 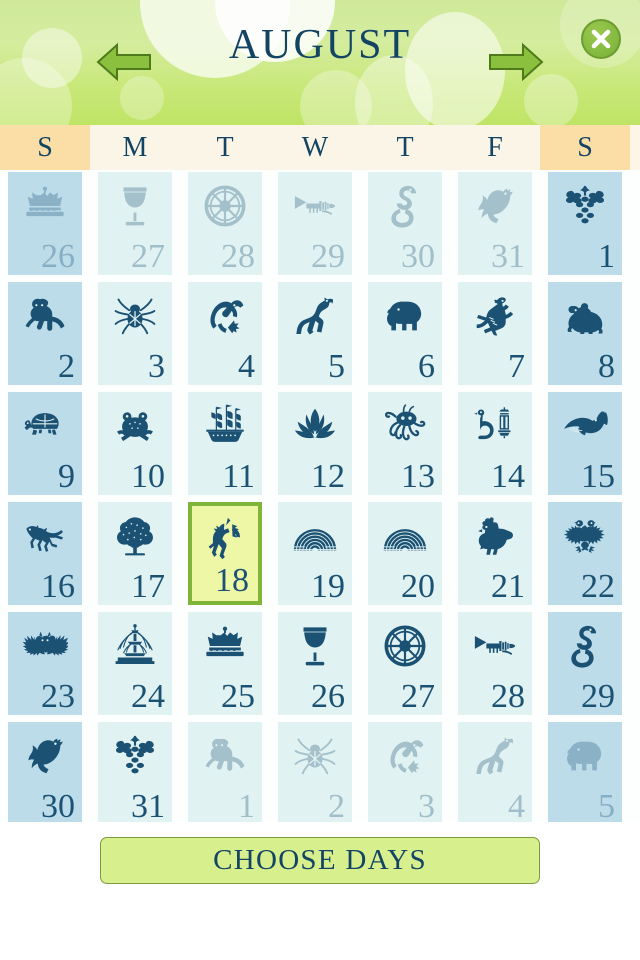 I want to click on next-month-button, so click(x=516, y=62).